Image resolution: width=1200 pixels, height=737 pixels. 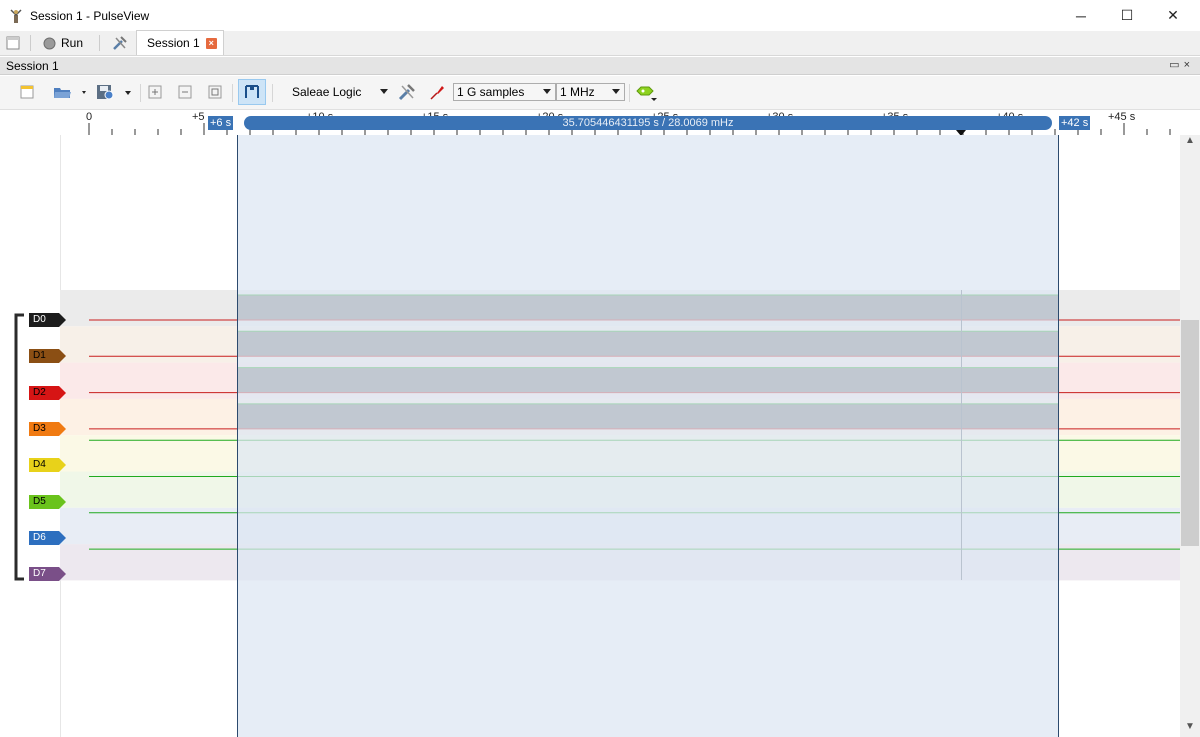 What do you see at coordinates (47, 428) in the screenshot?
I see `channel-label-d3: D3` at bounding box center [47, 428].